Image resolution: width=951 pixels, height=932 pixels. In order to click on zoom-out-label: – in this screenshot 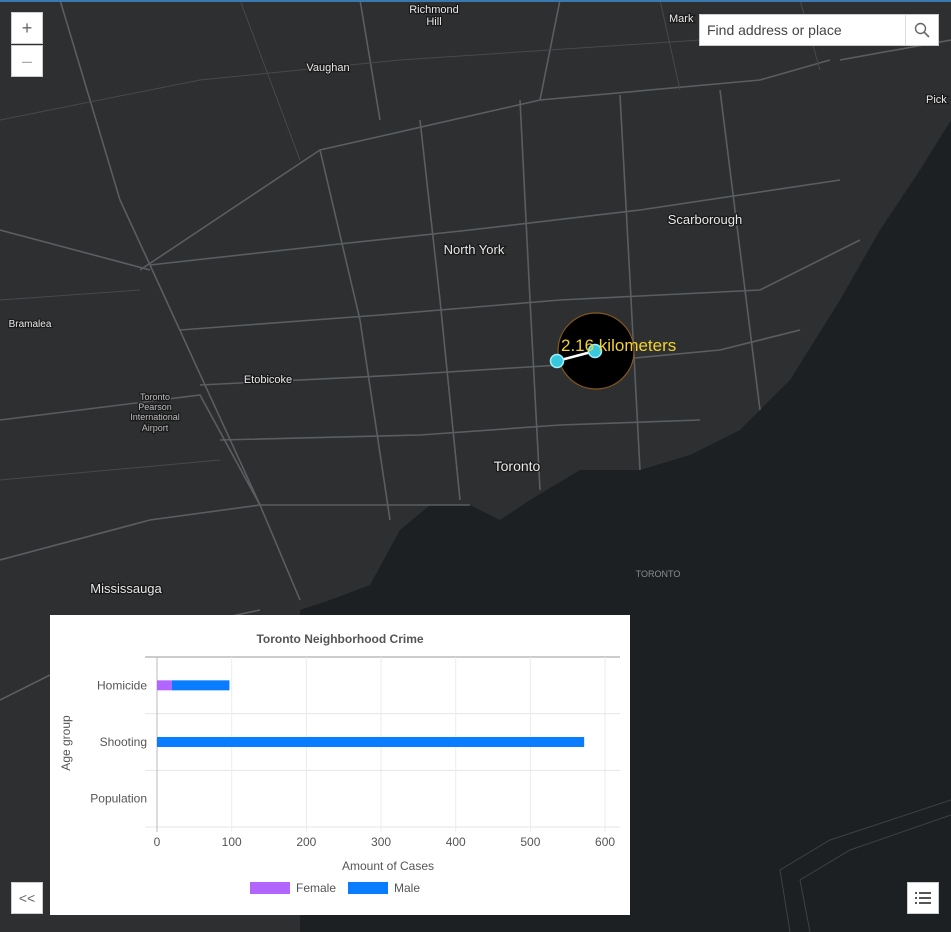, I will do `click(26, 60)`.